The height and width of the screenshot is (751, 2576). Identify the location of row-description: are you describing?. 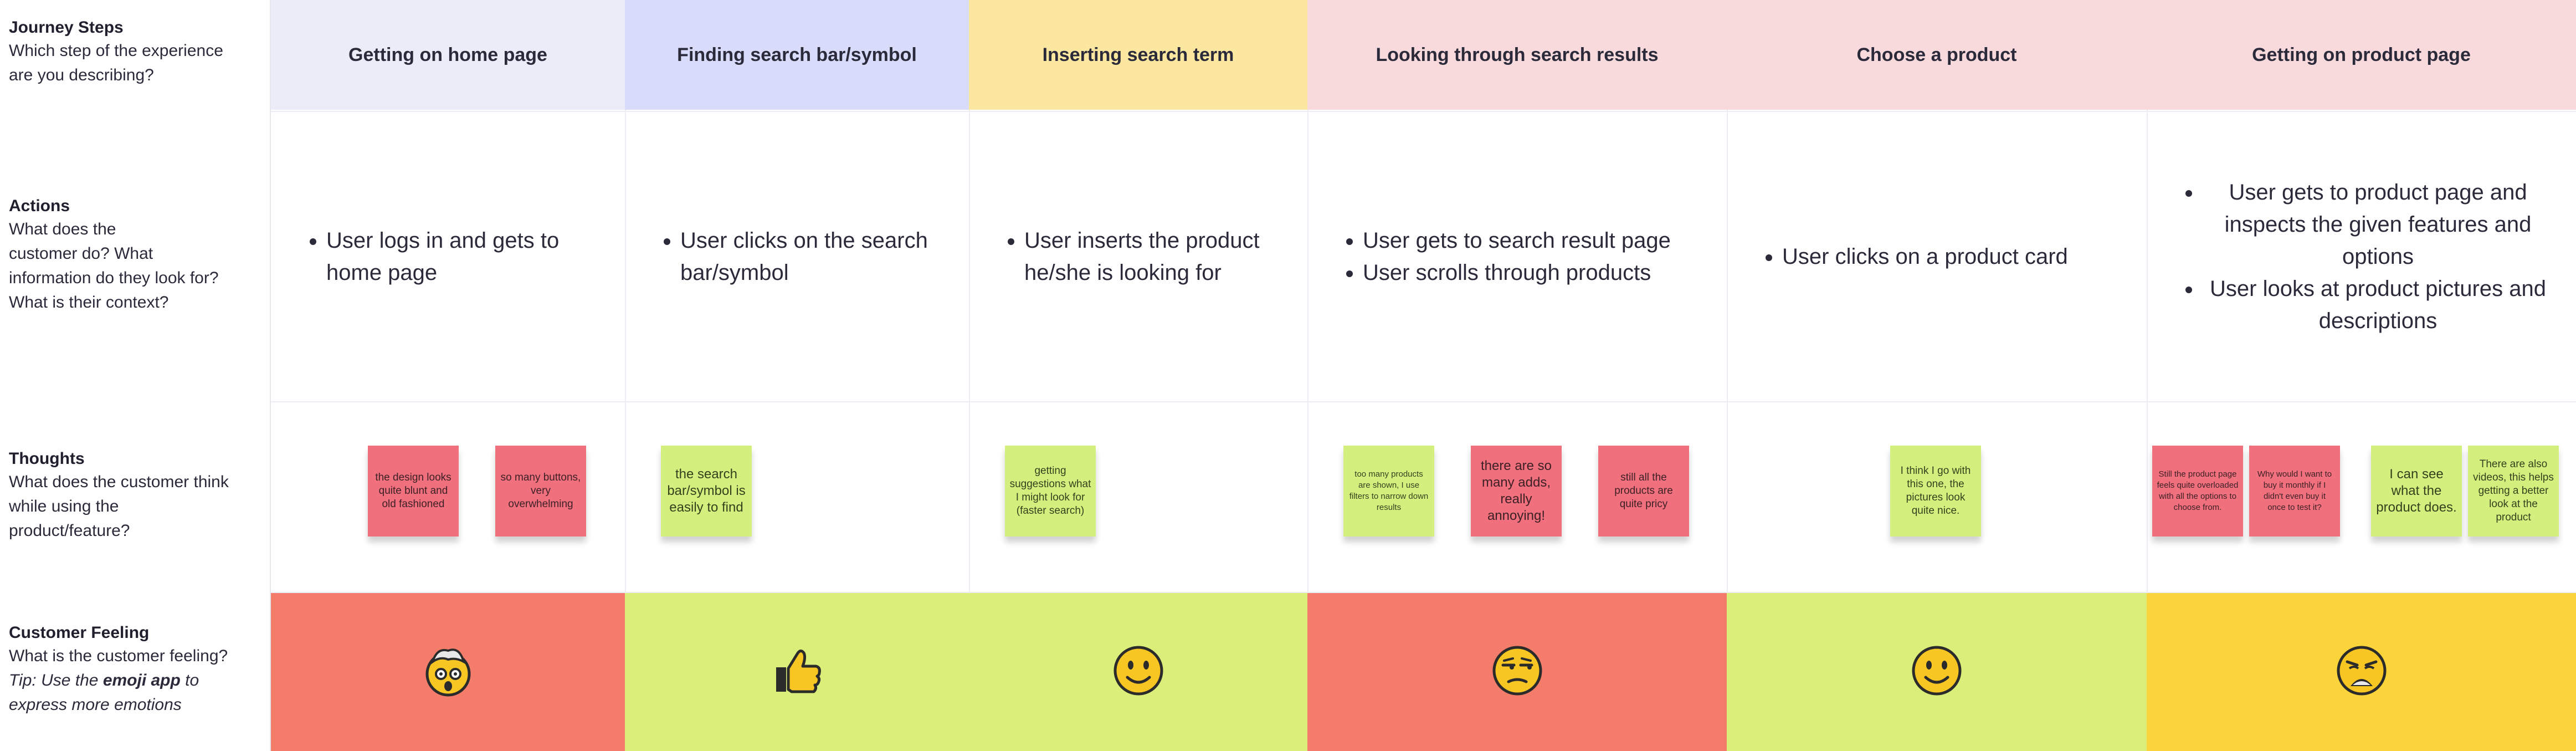
(81, 75).